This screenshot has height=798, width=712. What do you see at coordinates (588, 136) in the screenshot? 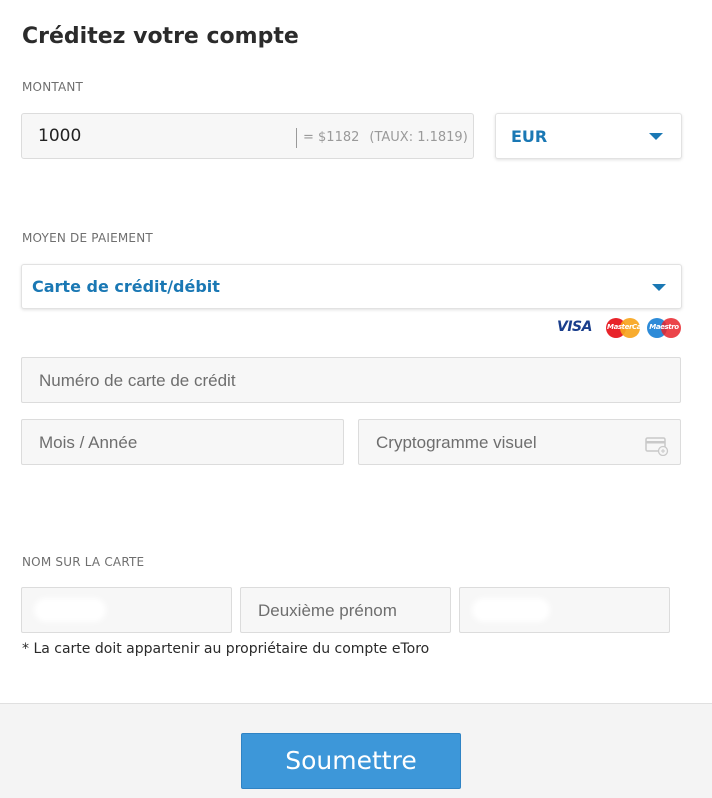
I see `currency-dropdown: EUR` at bounding box center [588, 136].